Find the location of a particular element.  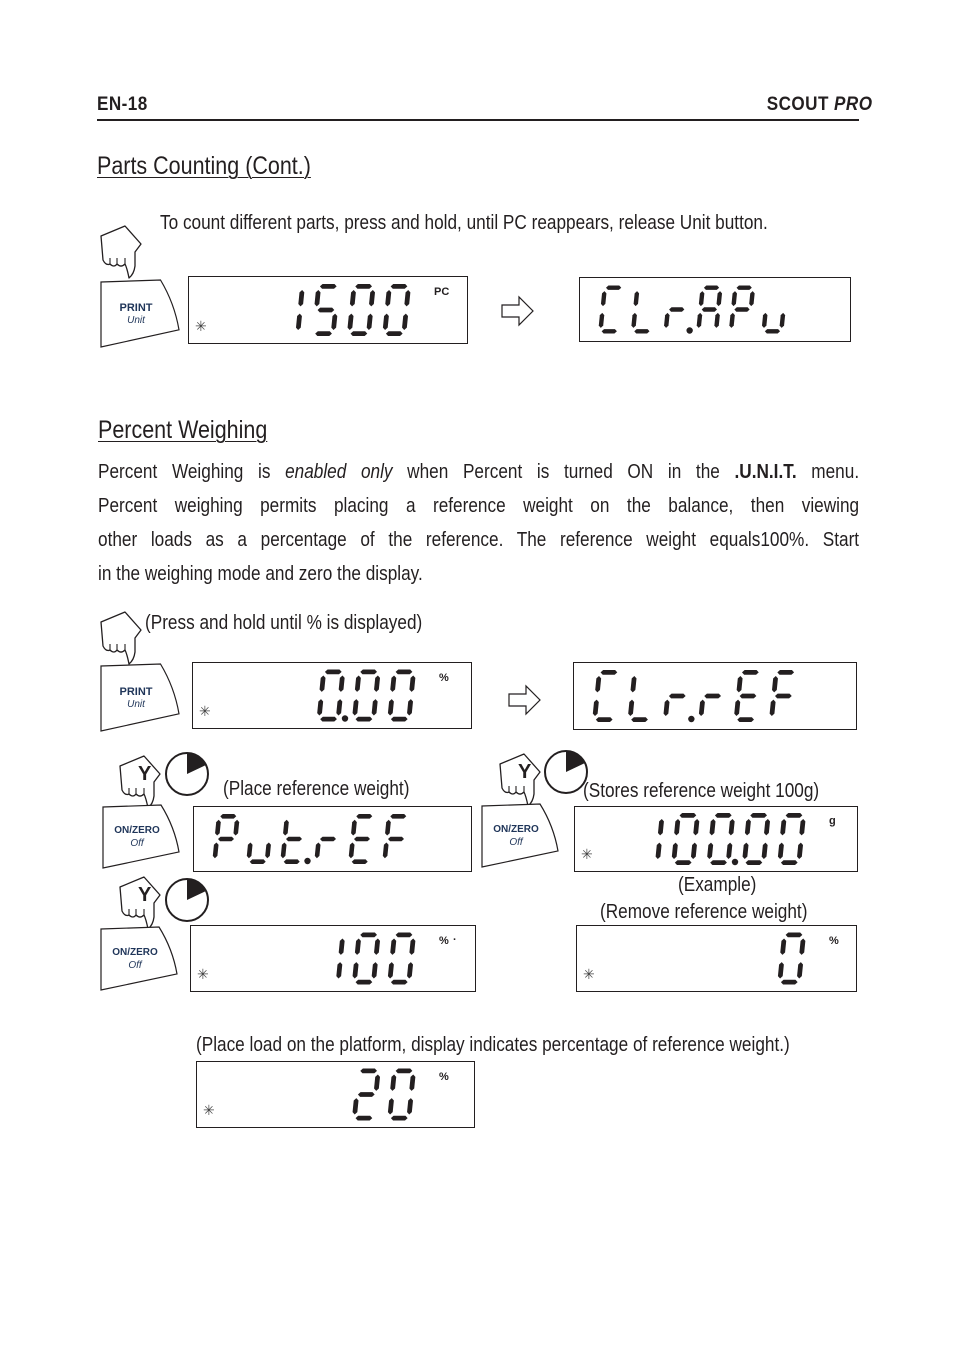

section-title-parts-counting: Parts Counting (Cont.) is located at coordinates (204, 166).